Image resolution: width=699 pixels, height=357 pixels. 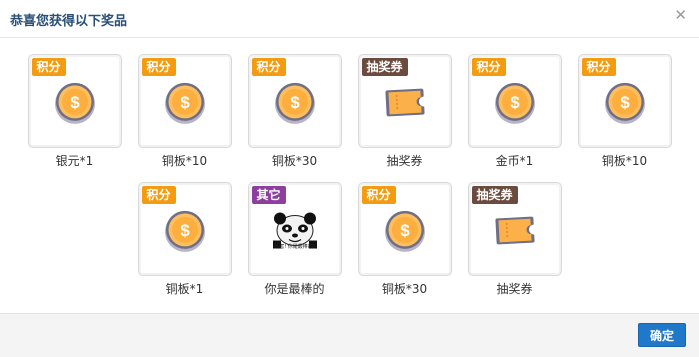 What do you see at coordinates (184, 289) in the screenshot?
I see `prize-name: 铜板*1` at bounding box center [184, 289].